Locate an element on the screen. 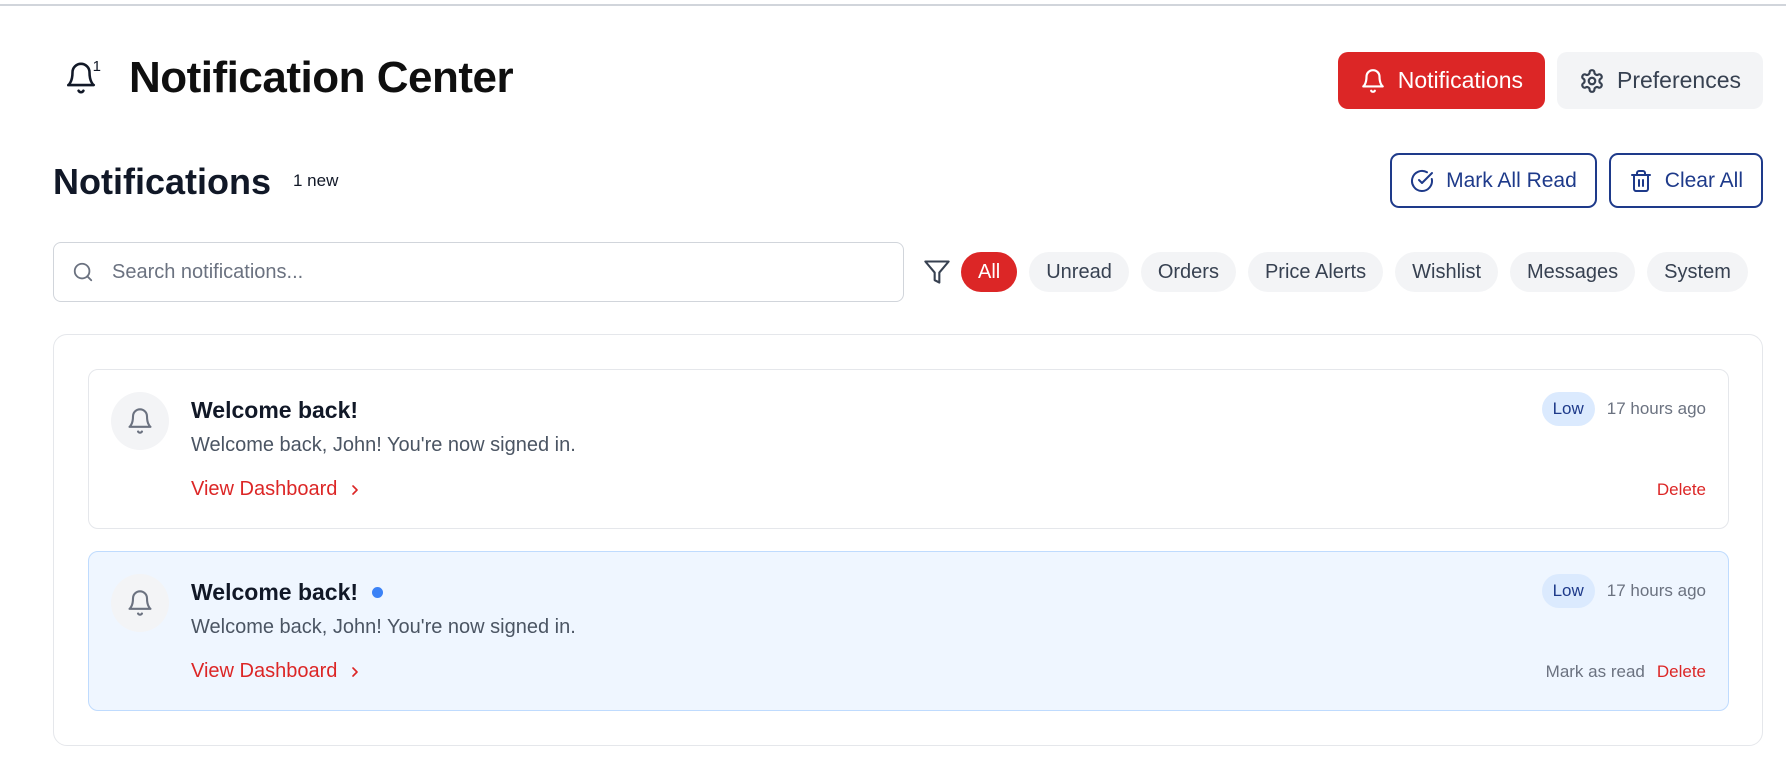  filter-button is located at coordinates (937, 272).